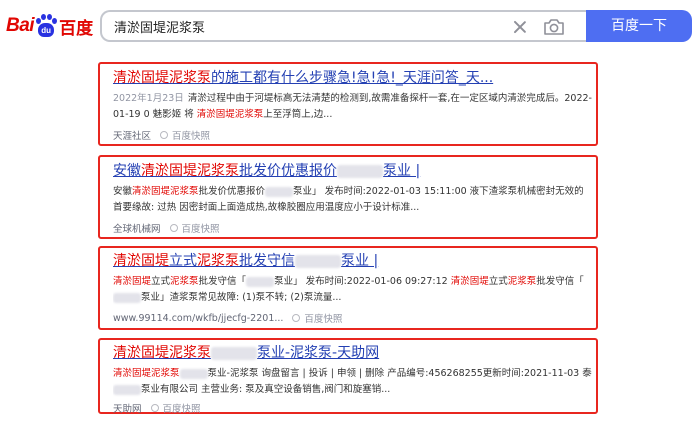 Image resolution: width=700 pixels, height=422 pixels. I want to click on baidu-logo: Bai du 百度, so click(49, 26).